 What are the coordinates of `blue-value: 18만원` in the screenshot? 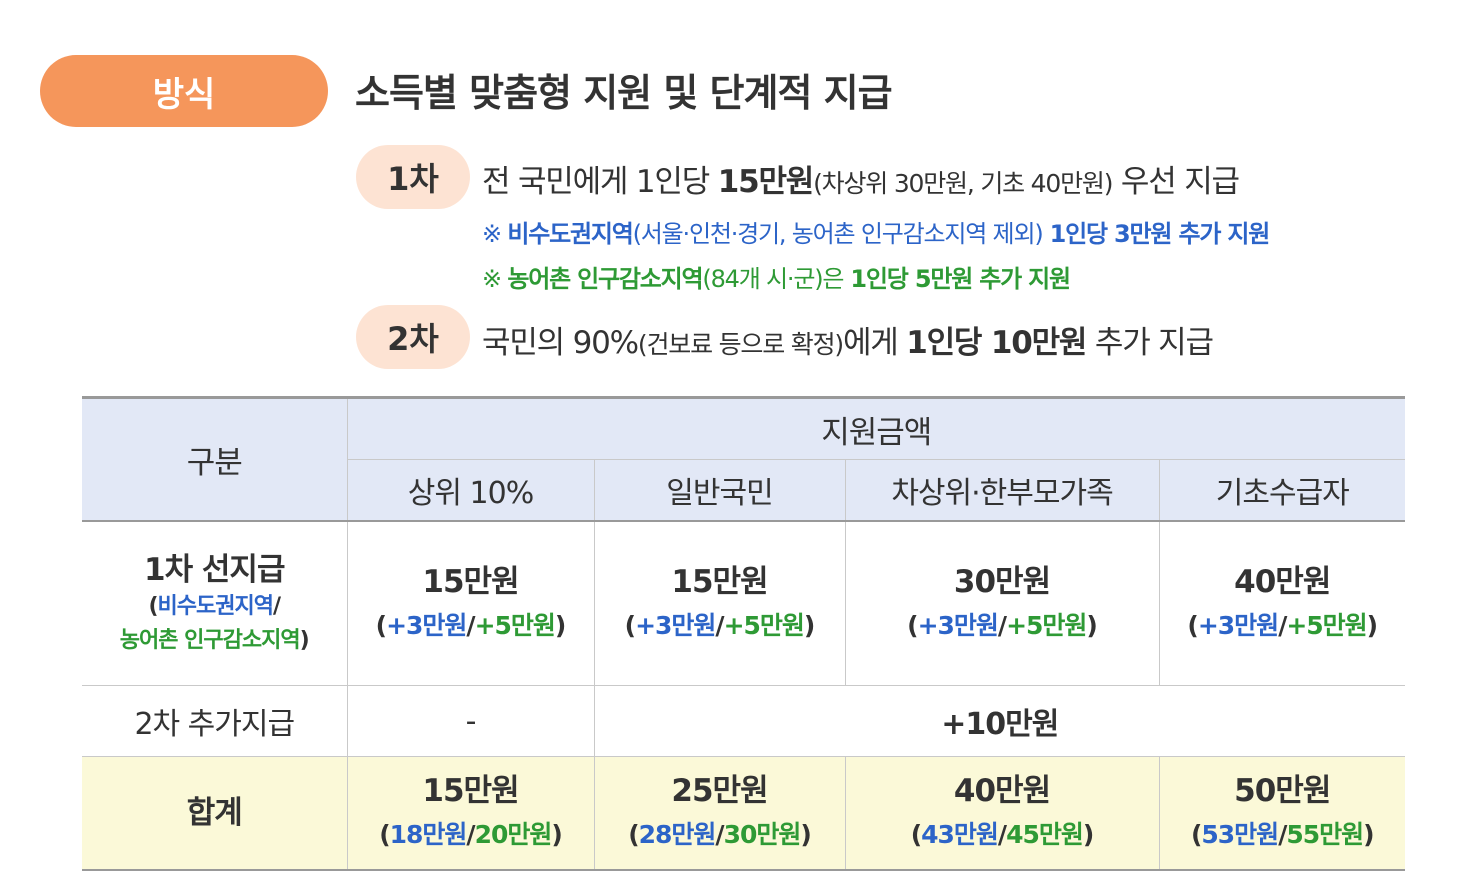 It's located at (428, 834).